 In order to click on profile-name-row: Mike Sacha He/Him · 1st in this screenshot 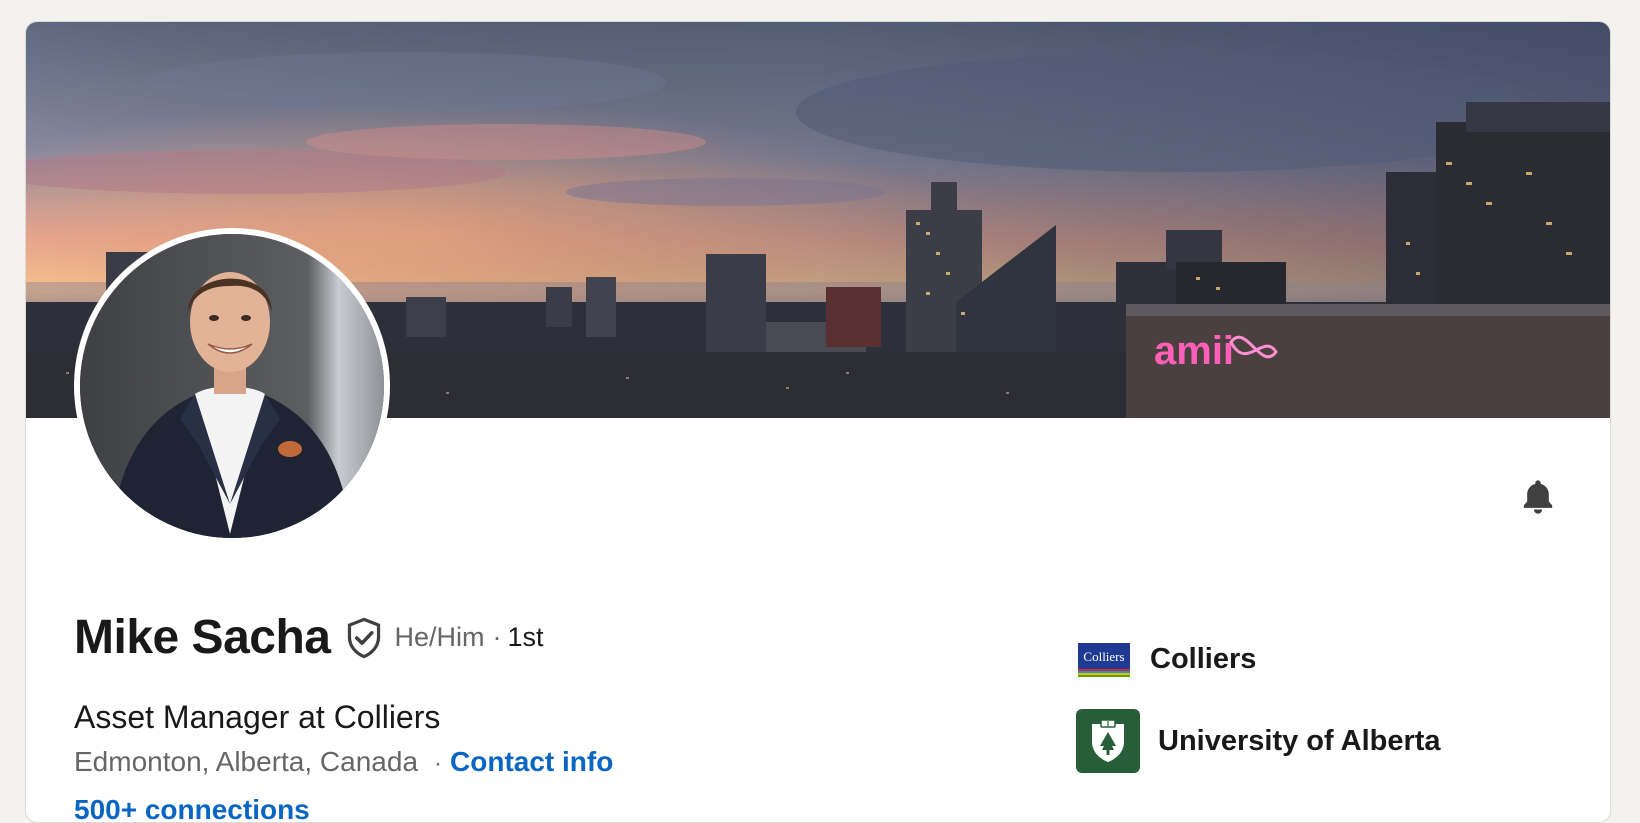, I will do `click(309, 637)`.